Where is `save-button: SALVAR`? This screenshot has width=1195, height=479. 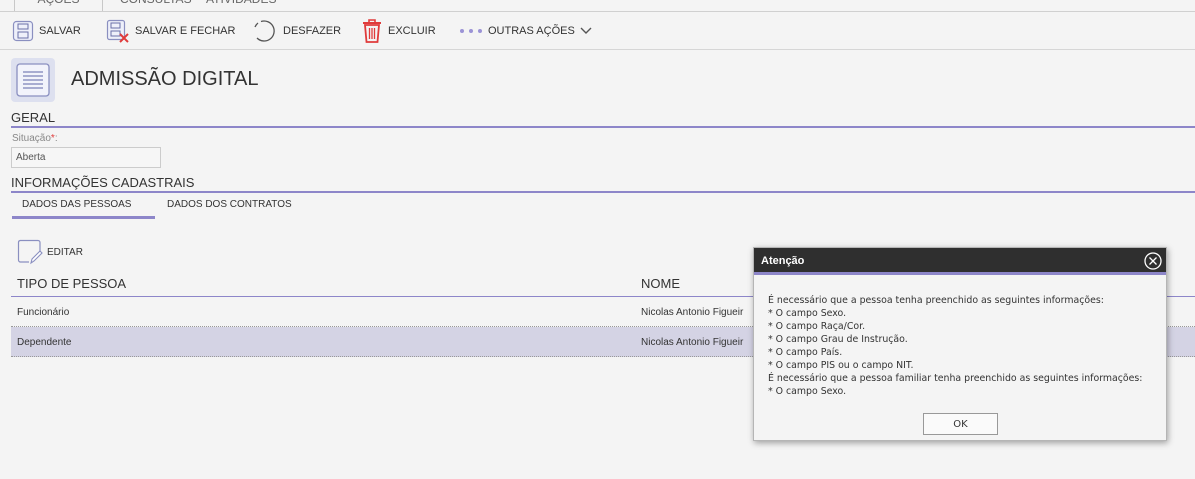
save-button: SALVAR is located at coordinates (46, 31).